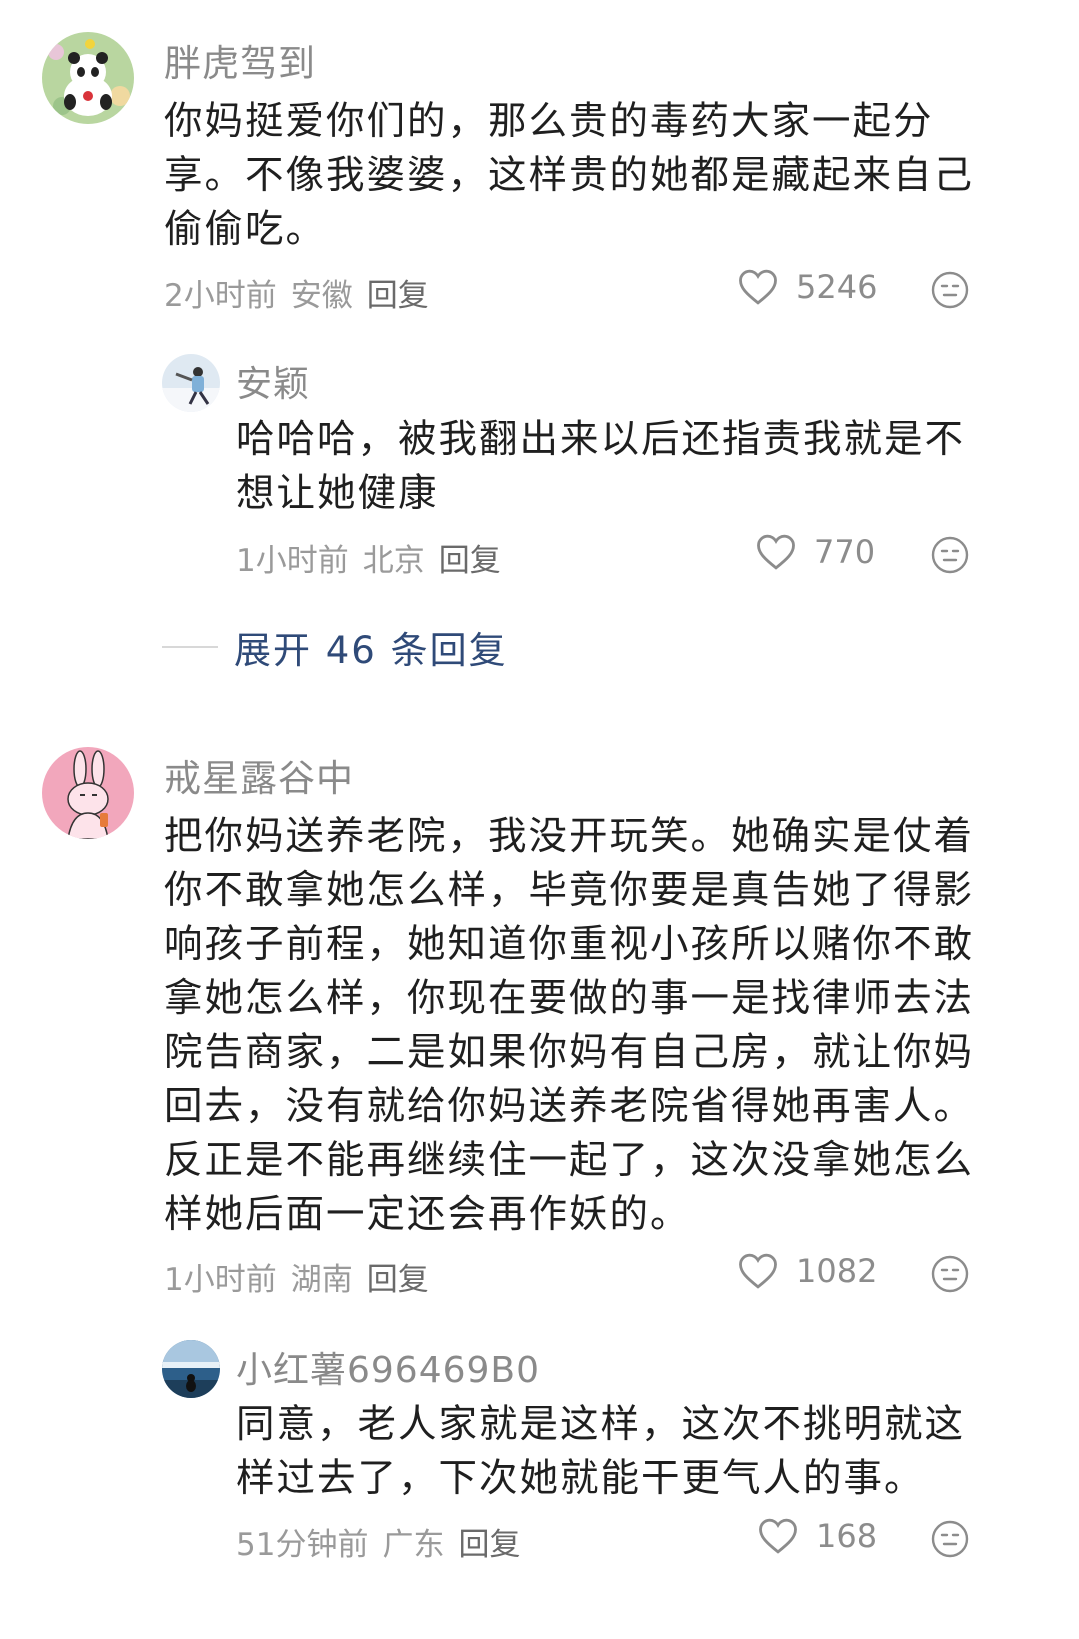 The image size is (1079, 1639). What do you see at coordinates (601, 439) in the screenshot?
I see `comment-line: 哈哈哈，被我翻出来以后还指责我就是不` at bounding box center [601, 439].